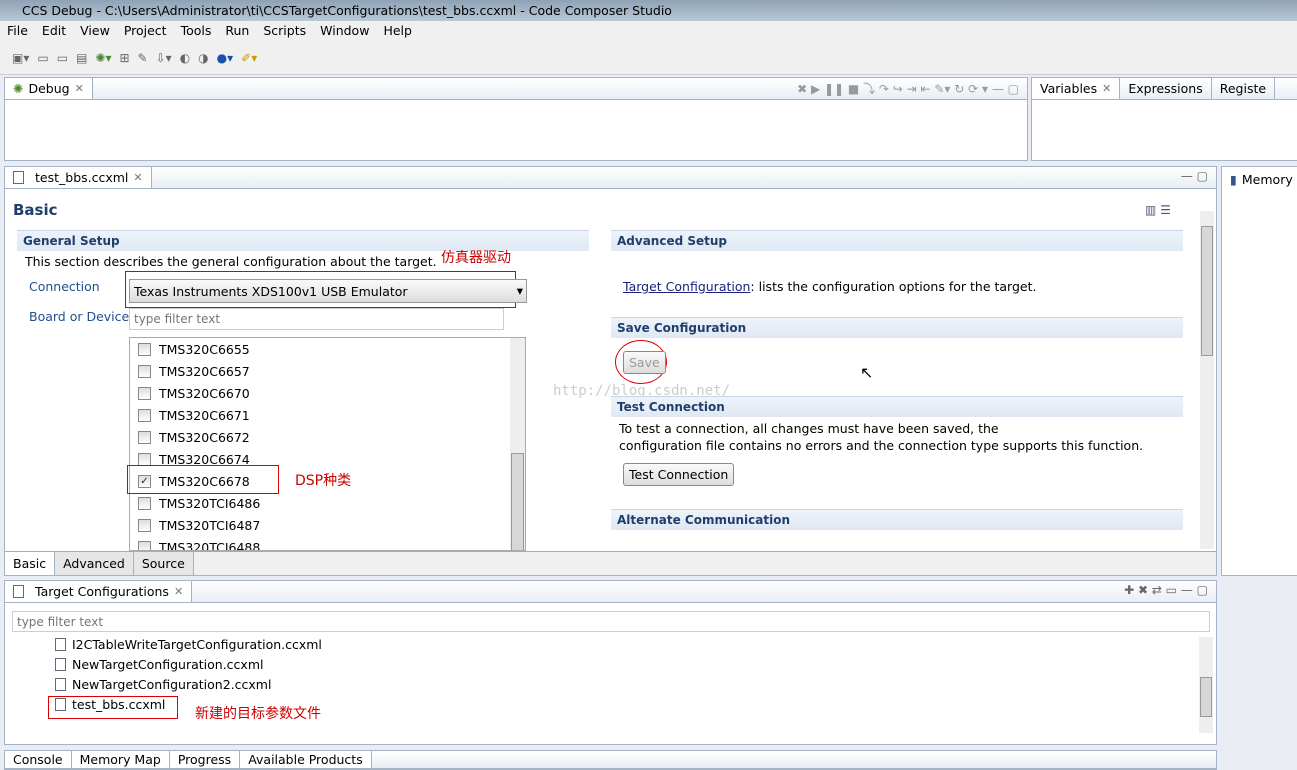 Image resolution: width=1297 pixels, height=770 pixels. I want to click on tab-expressions: Expressions, so click(1166, 88).